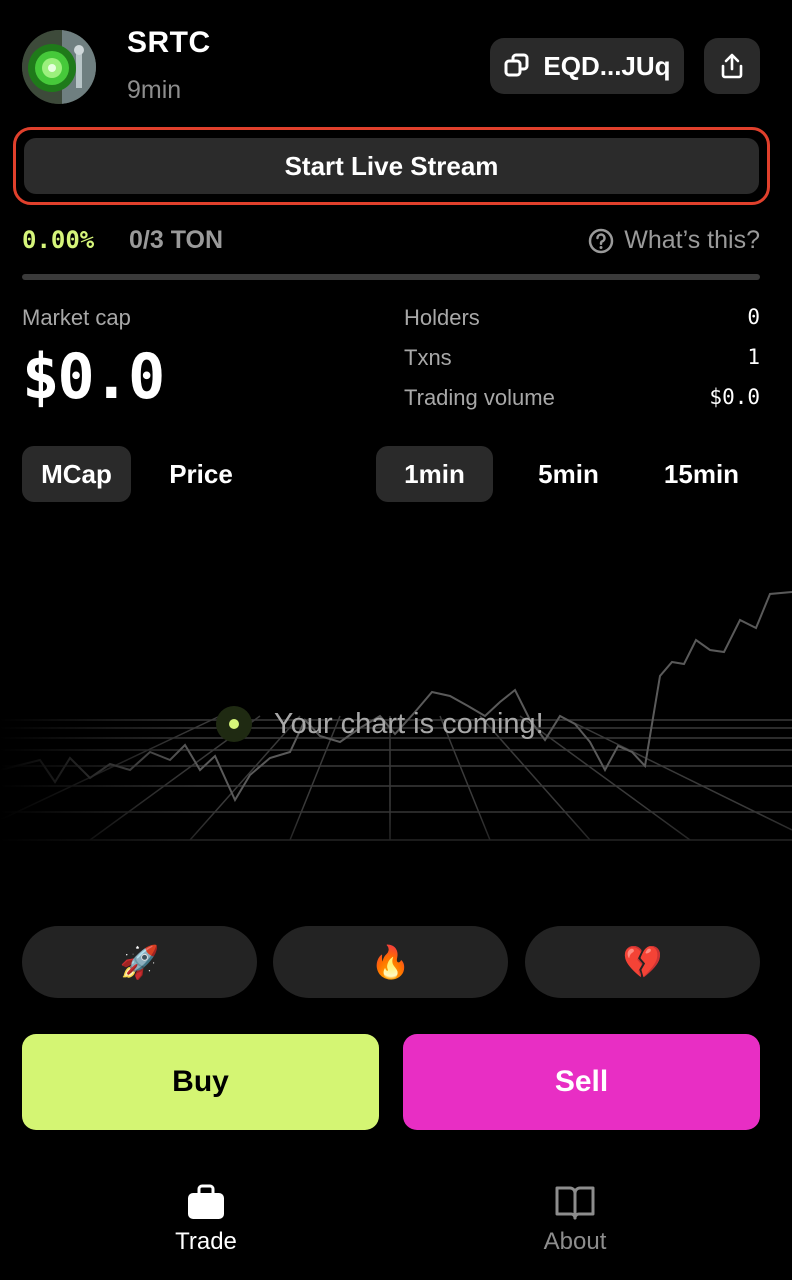  Describe the element at coordinates (582, 325) in the screenshot. I see `stat-row-holders: Holders 0` at that location.